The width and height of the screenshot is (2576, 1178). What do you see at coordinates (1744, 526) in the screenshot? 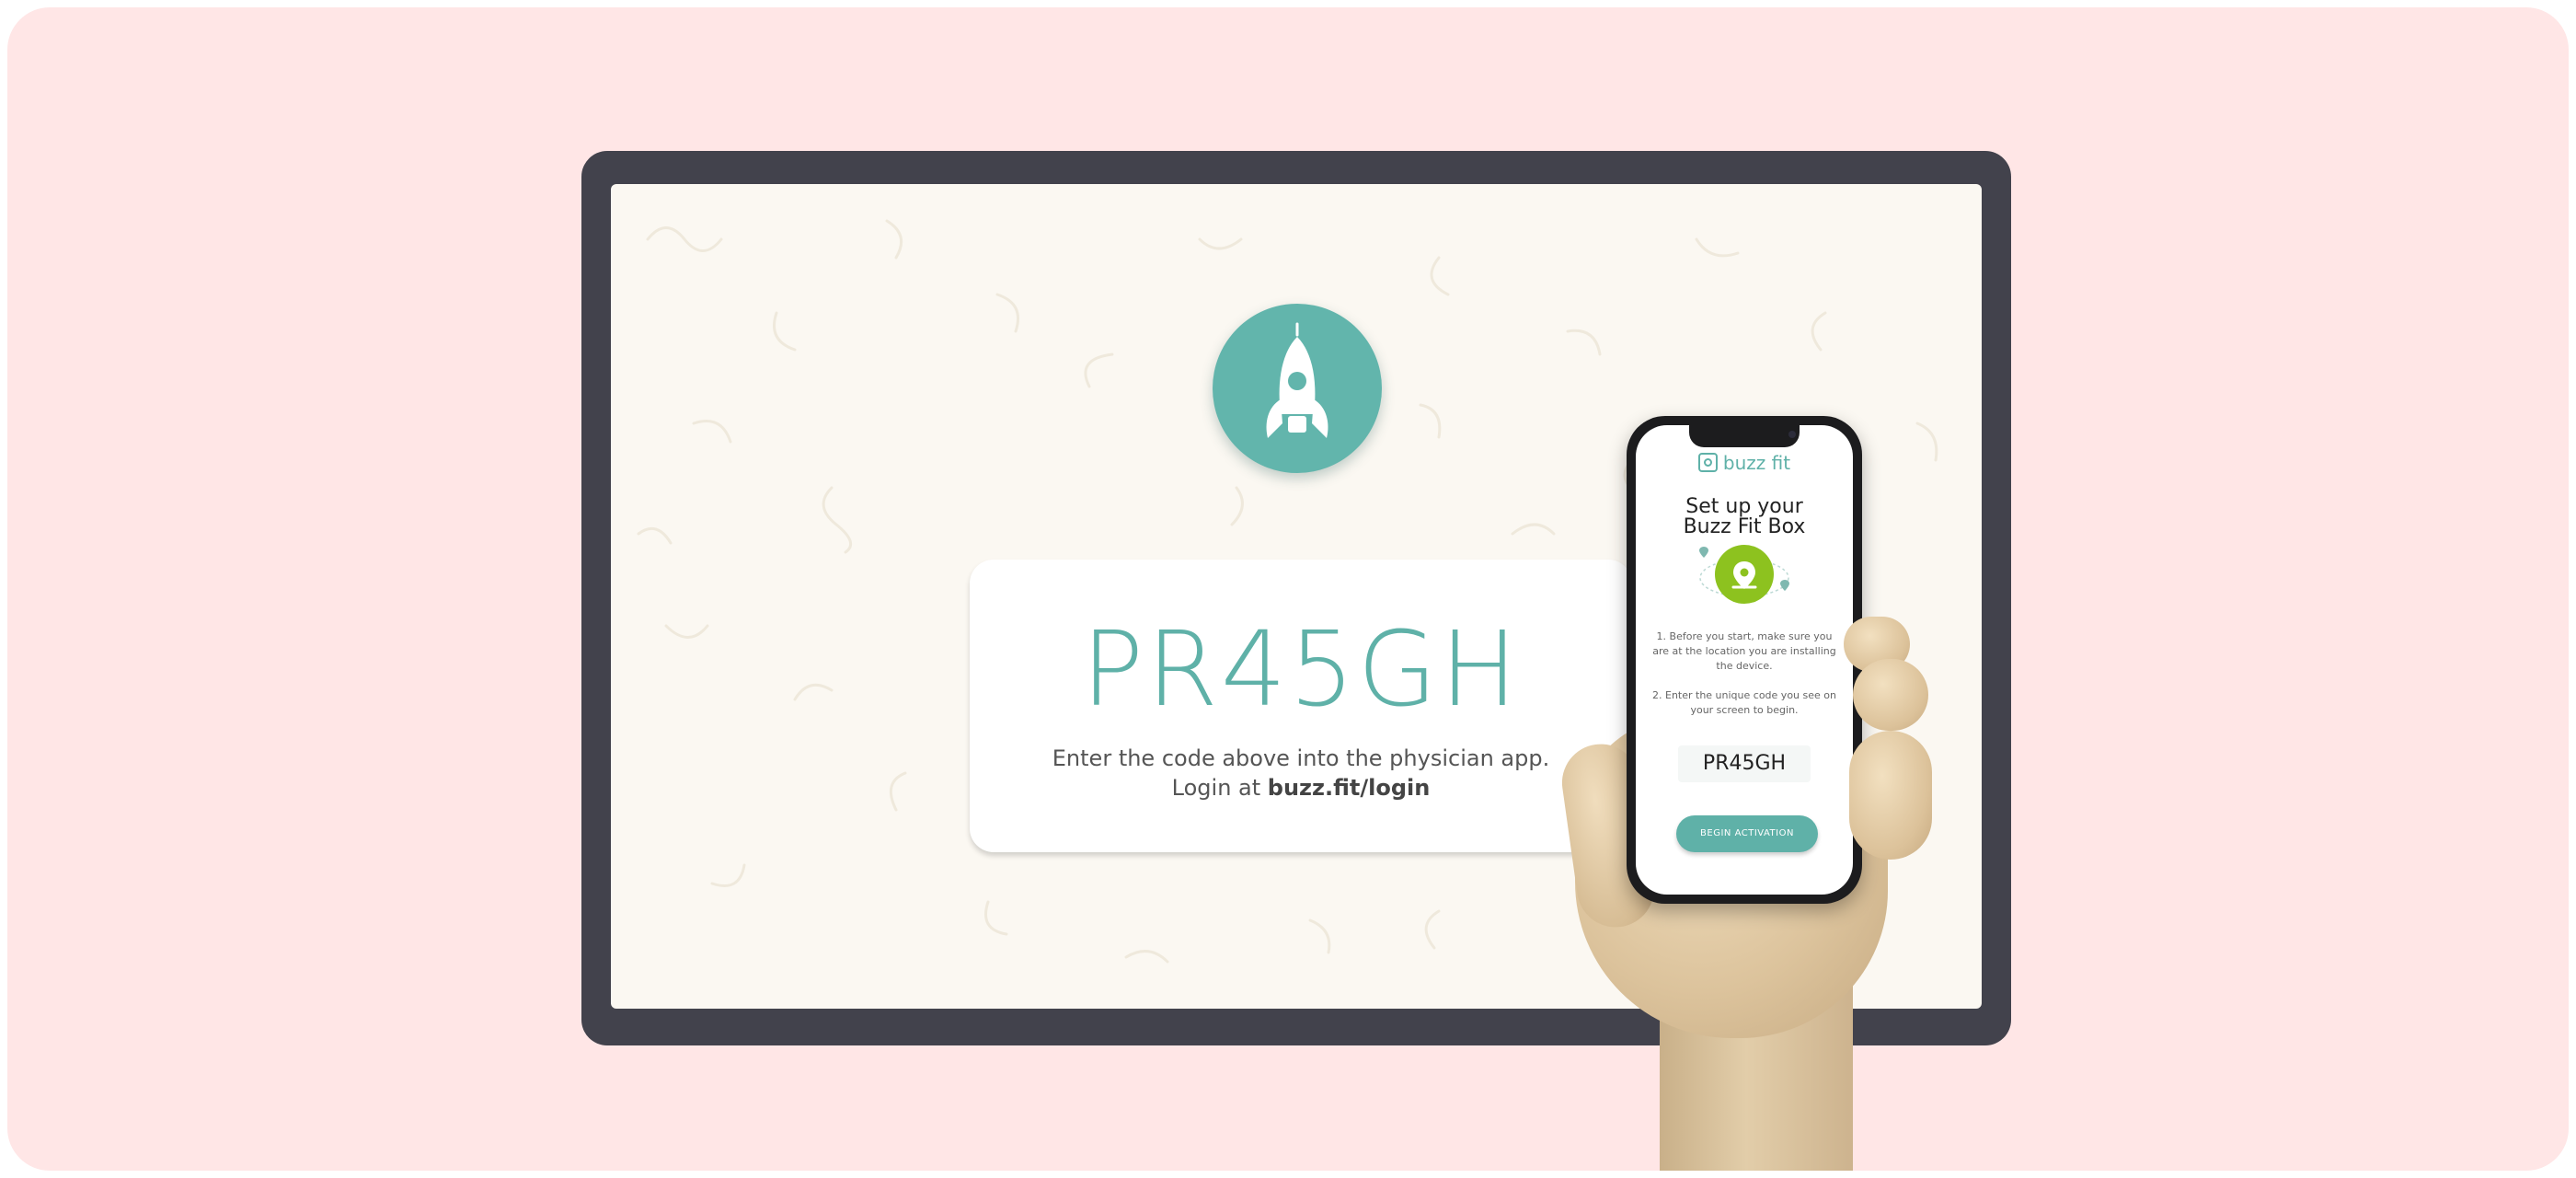
I see `setup-title-line2: Buzz Fit Box` at bounding box center [1744, 526].